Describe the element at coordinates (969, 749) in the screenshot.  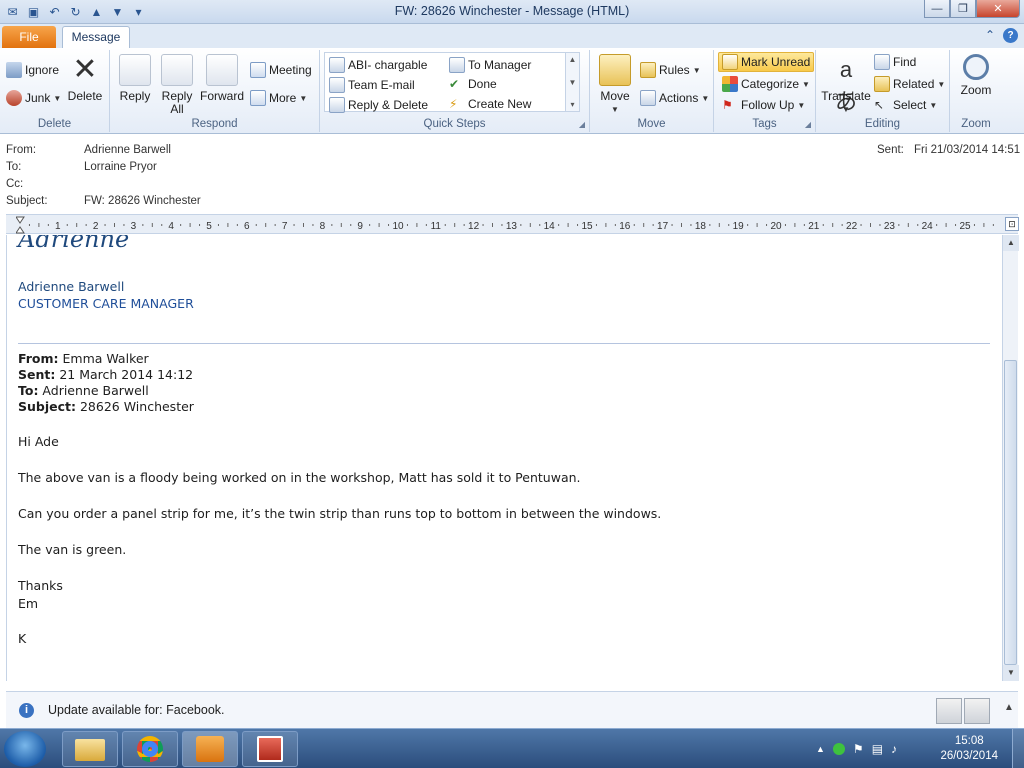
I see `clock: 15:08 26/03/2014` at that location.